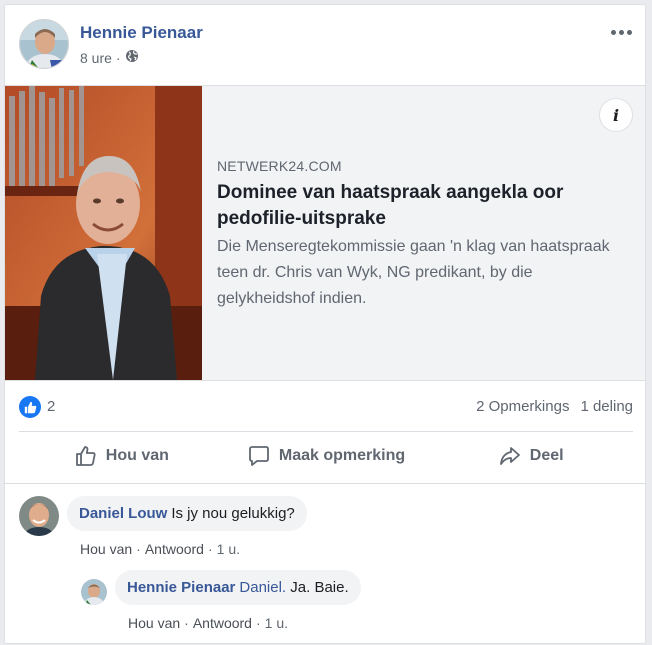 Image resolution: width=652 pixels, height=645 pixels. Describe the element at coordinates (238, 587) in the screenshot. I see `reply-bubble: Hennie Pienaar Daniel. Ja. Baie.` at that location.